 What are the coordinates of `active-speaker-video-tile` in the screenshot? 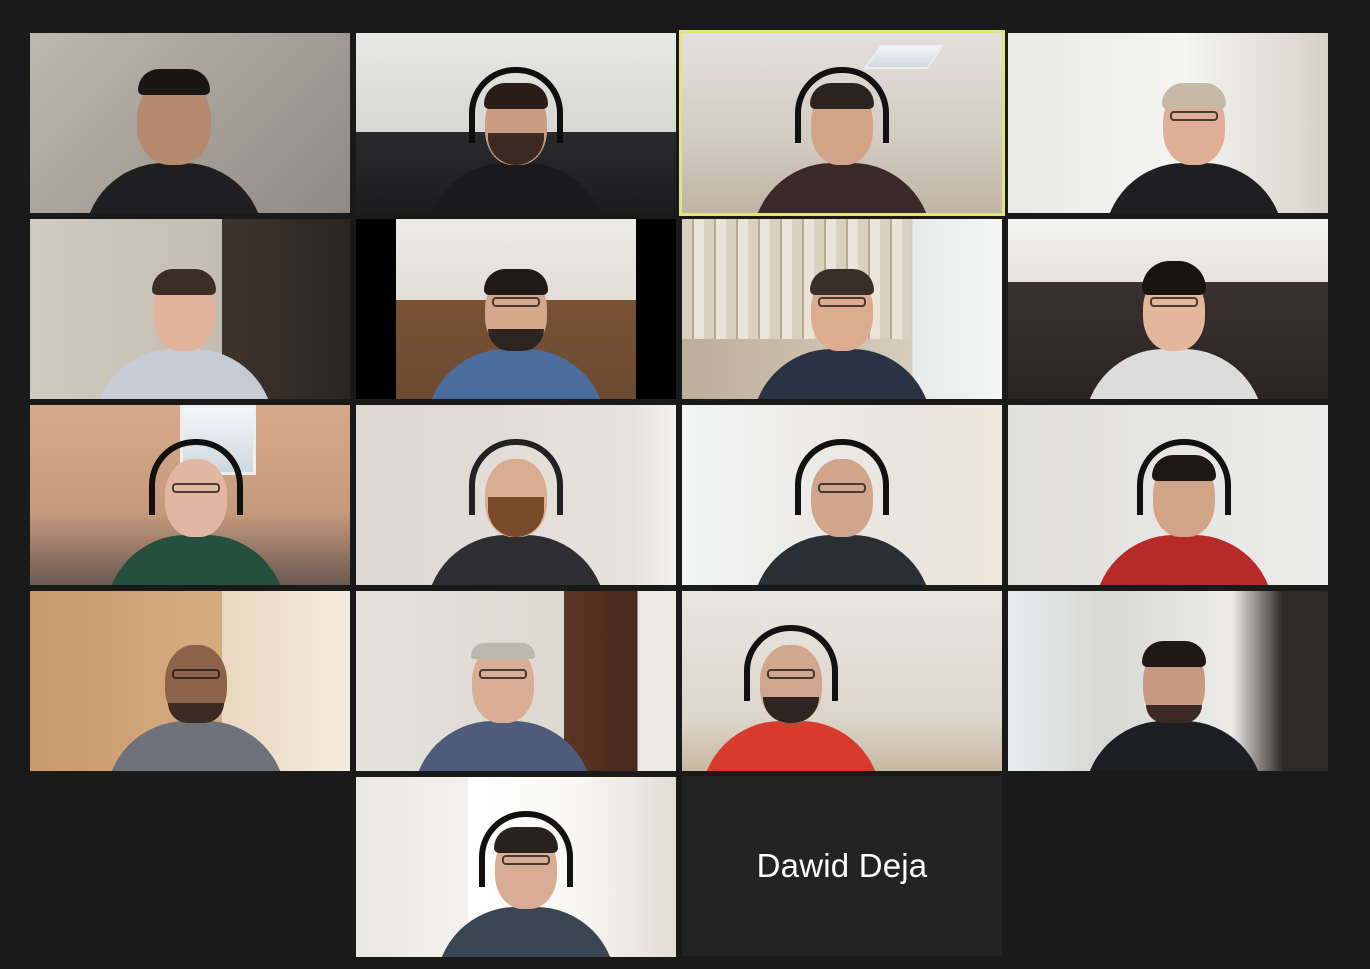 It's located at (842, 123).